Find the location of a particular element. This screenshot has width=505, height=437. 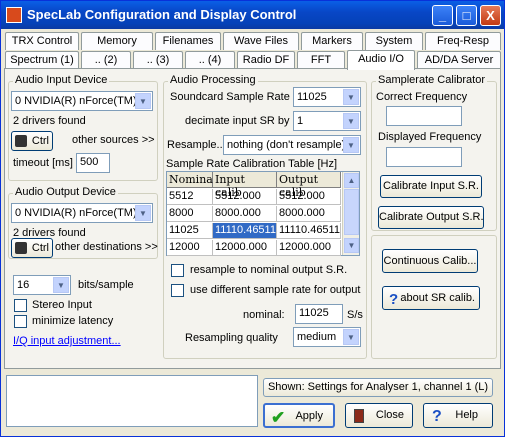

calibrator-group-label: Samplerate Calibrator is located at coordinates (431, 80).